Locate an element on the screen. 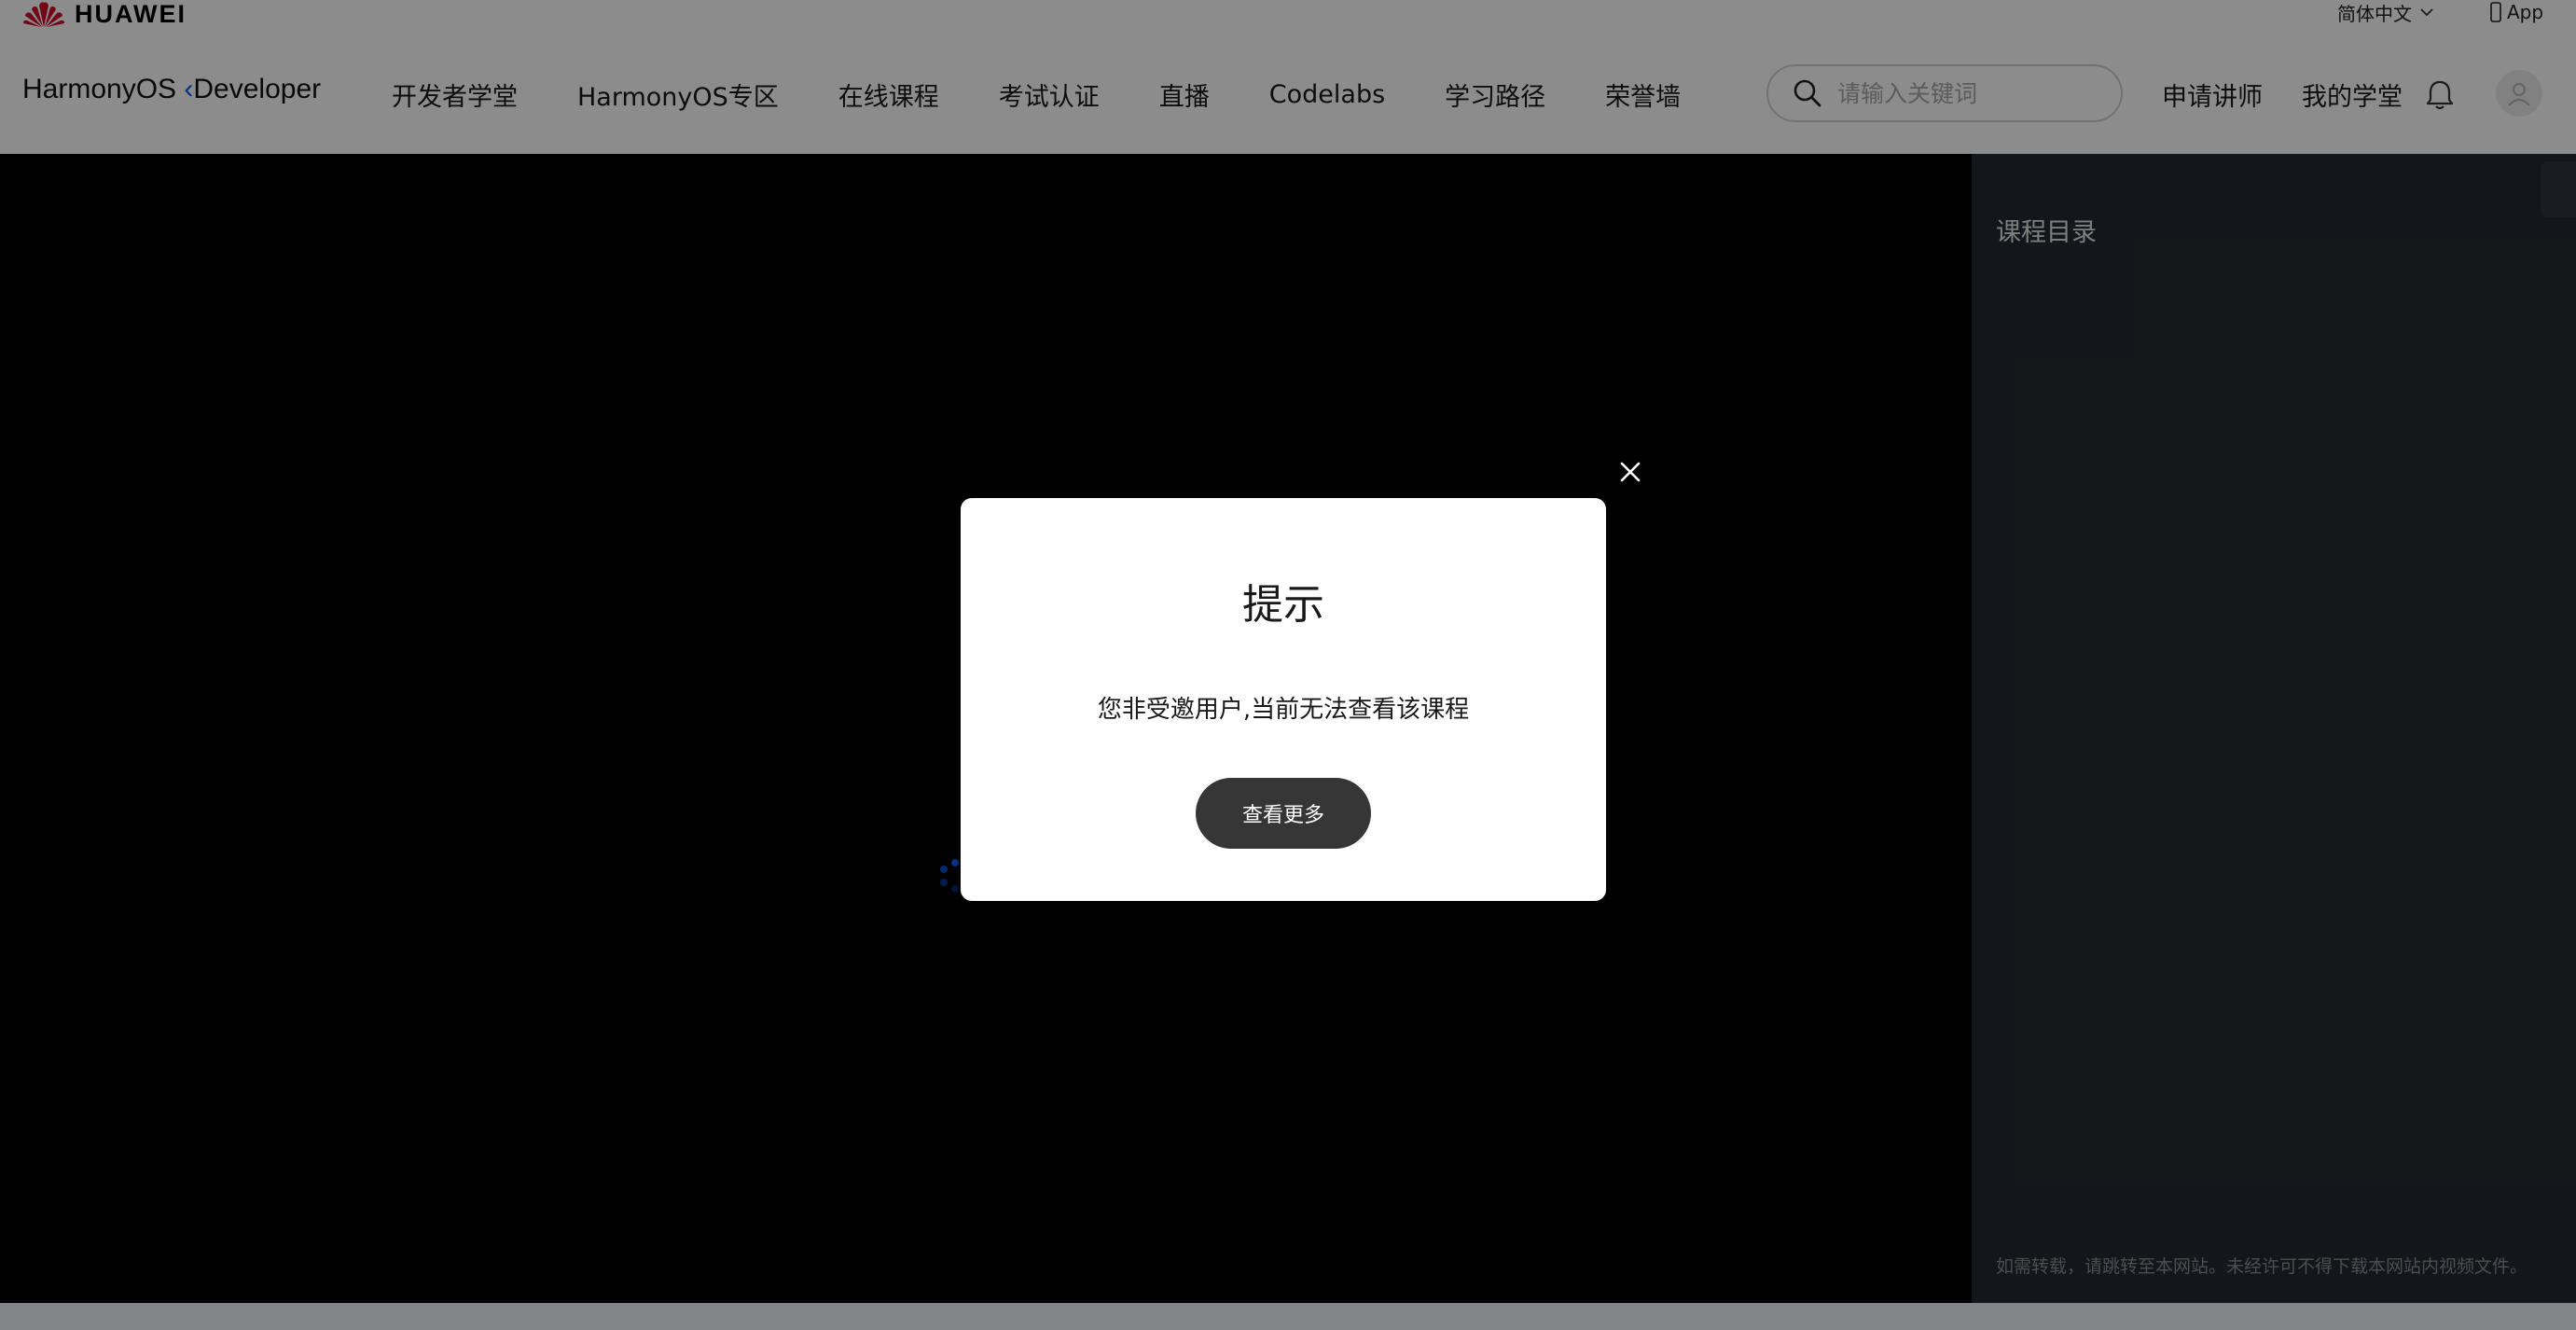 Image resolution: width=2576 pixels, height=1330 pixels. dialog-title: 提示 is located at coordinates (1283, 605).